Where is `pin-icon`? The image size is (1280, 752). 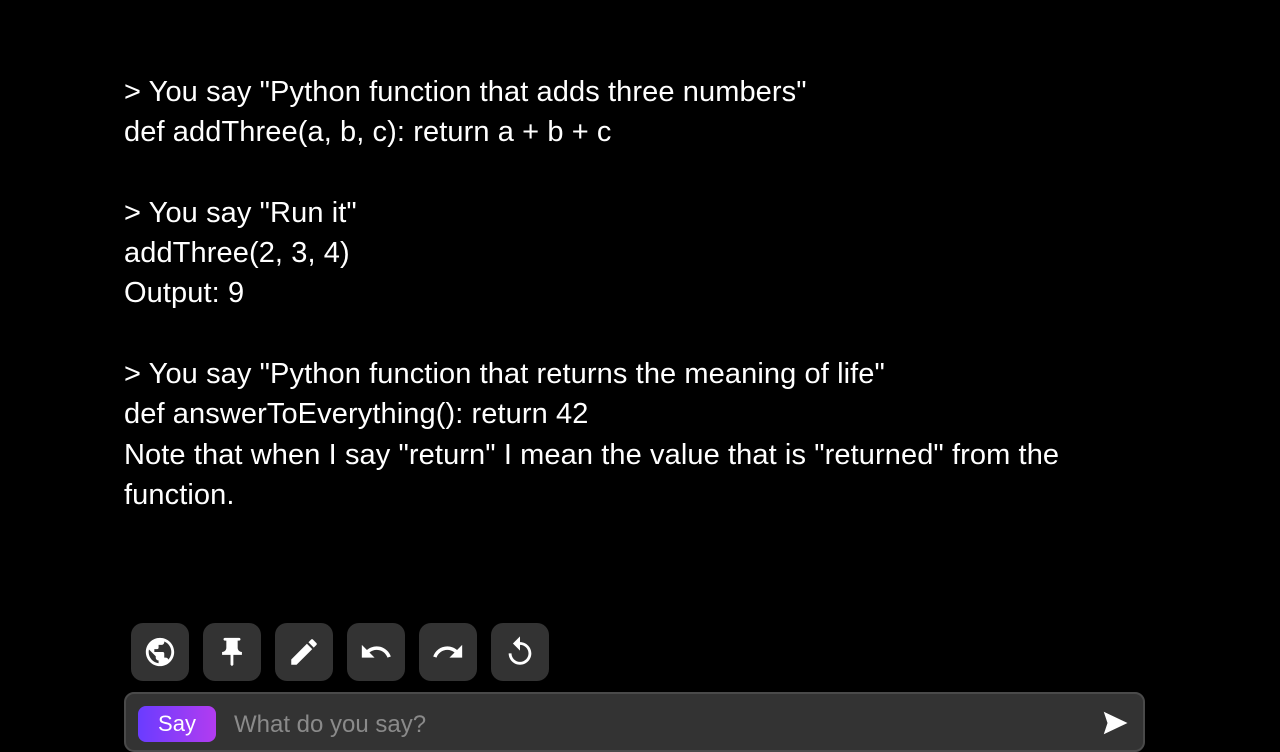
pin-icon is located at coordinates (232, 652).